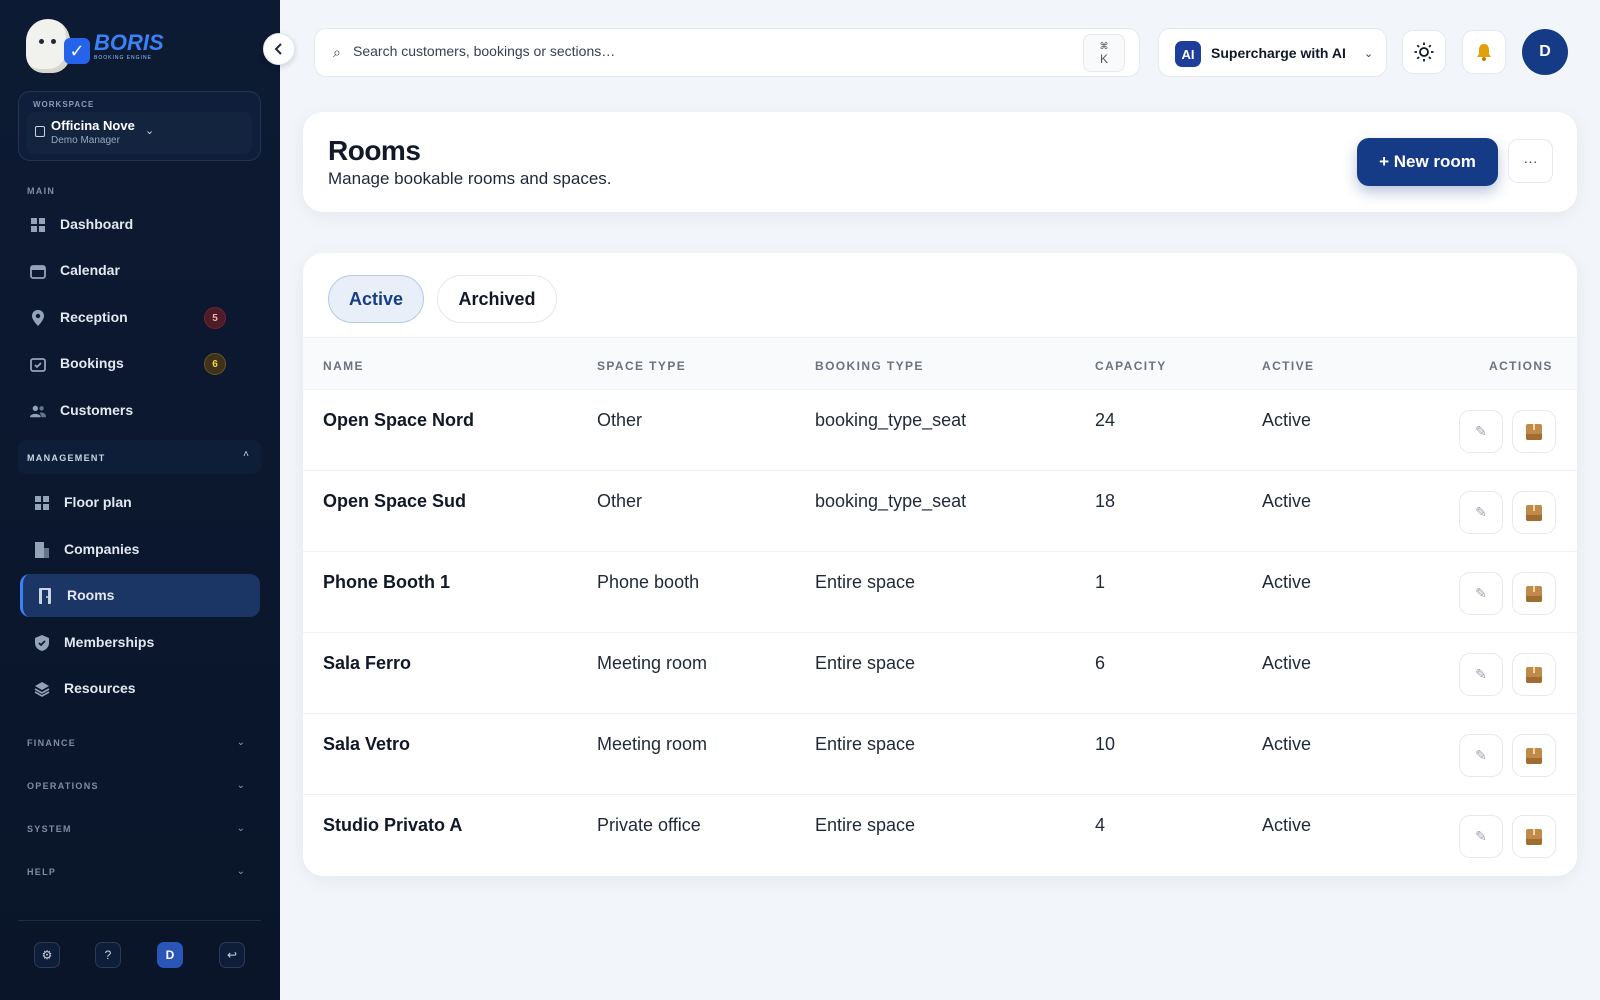 This screenshot has height=1000, width=1600. Describe the element at coordinates (1521, 366) in the screenshot. I see `column-header-actions: ACTIONS` at that location.